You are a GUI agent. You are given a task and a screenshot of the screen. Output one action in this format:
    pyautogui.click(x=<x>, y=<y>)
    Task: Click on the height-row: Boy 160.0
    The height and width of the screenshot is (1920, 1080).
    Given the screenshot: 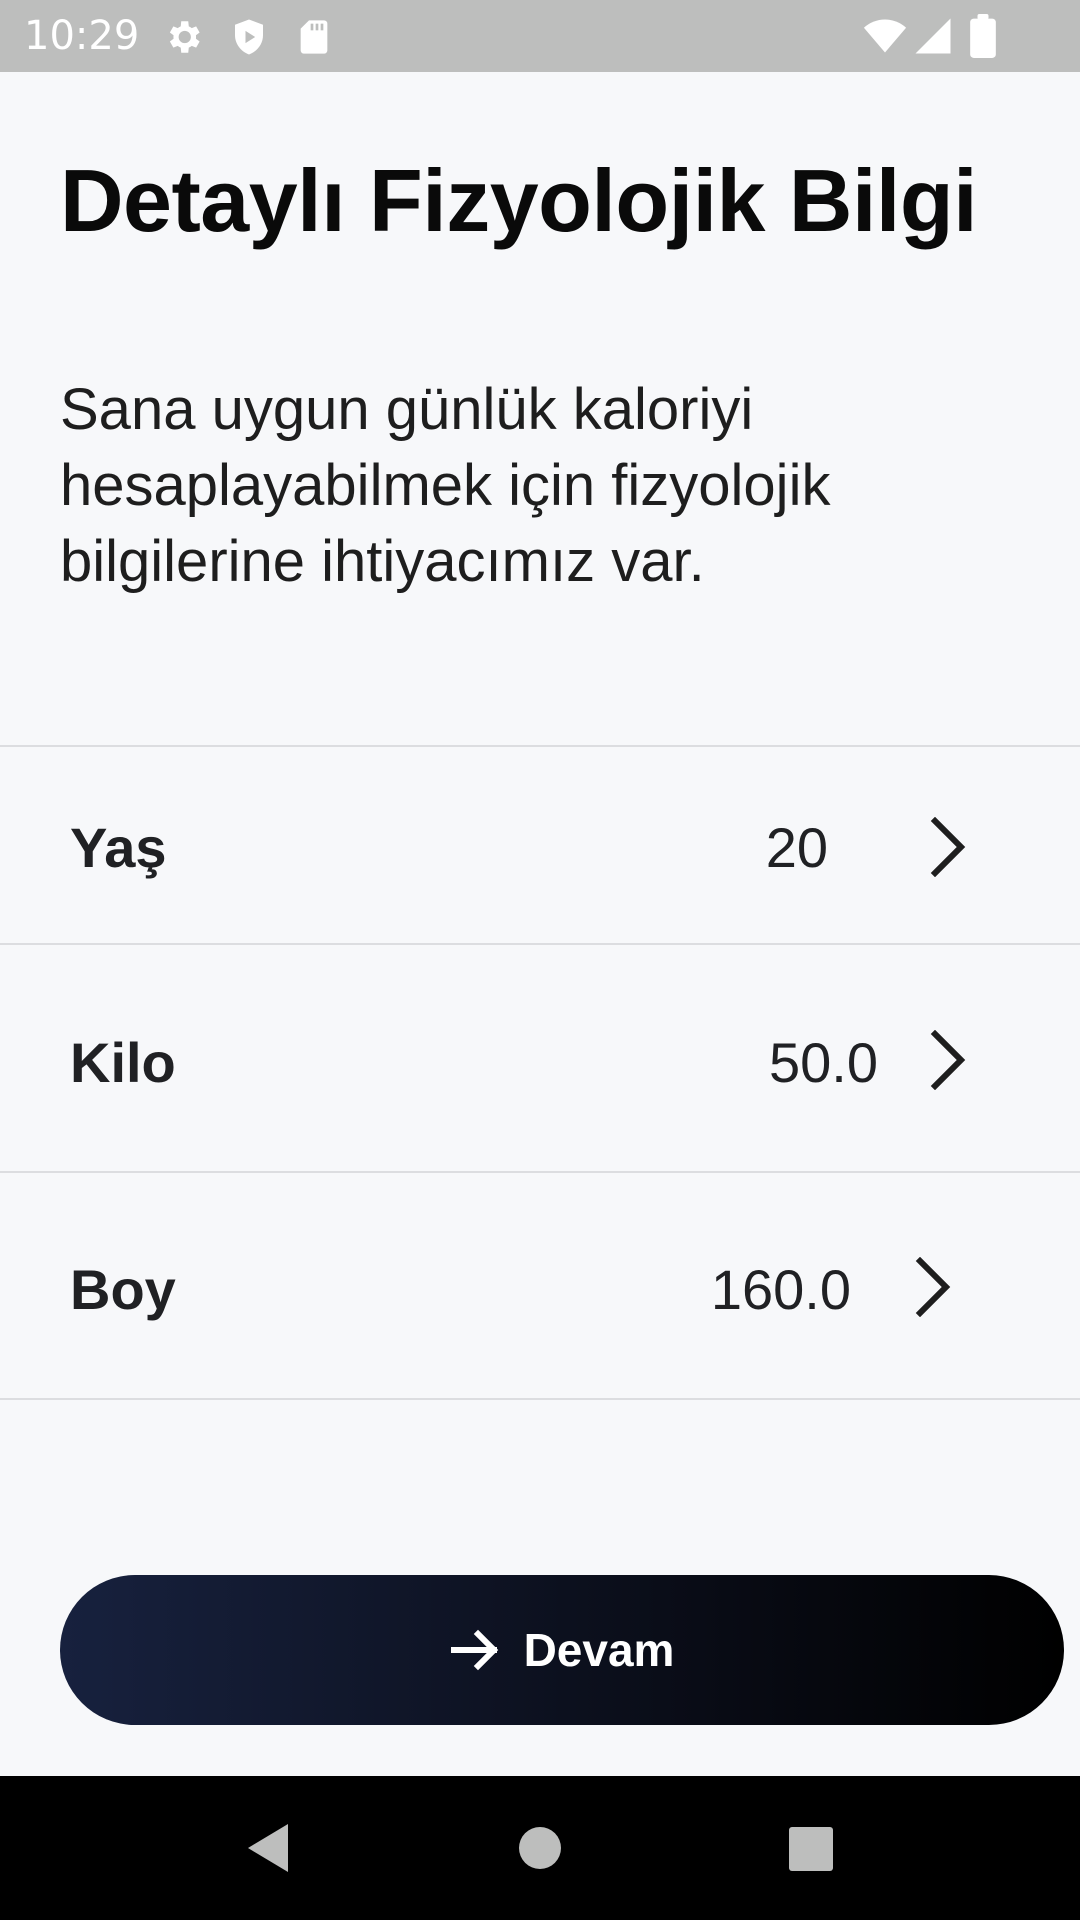 What is the action you would take?
    pyautogui.click(x=540, y=1285)
    